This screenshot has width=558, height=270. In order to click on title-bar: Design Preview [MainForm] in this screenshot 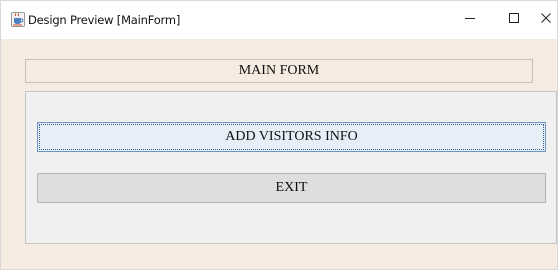, I will do `click(279, 20)`.